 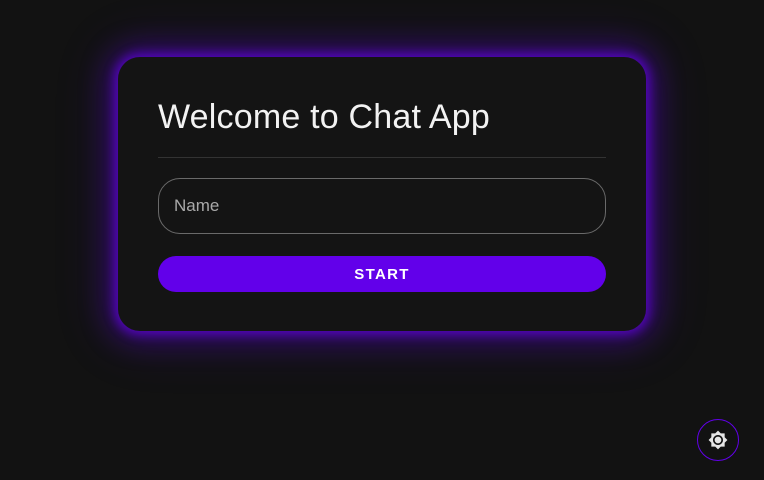 I want to click on start-button: START, so click(x=382, y=274).